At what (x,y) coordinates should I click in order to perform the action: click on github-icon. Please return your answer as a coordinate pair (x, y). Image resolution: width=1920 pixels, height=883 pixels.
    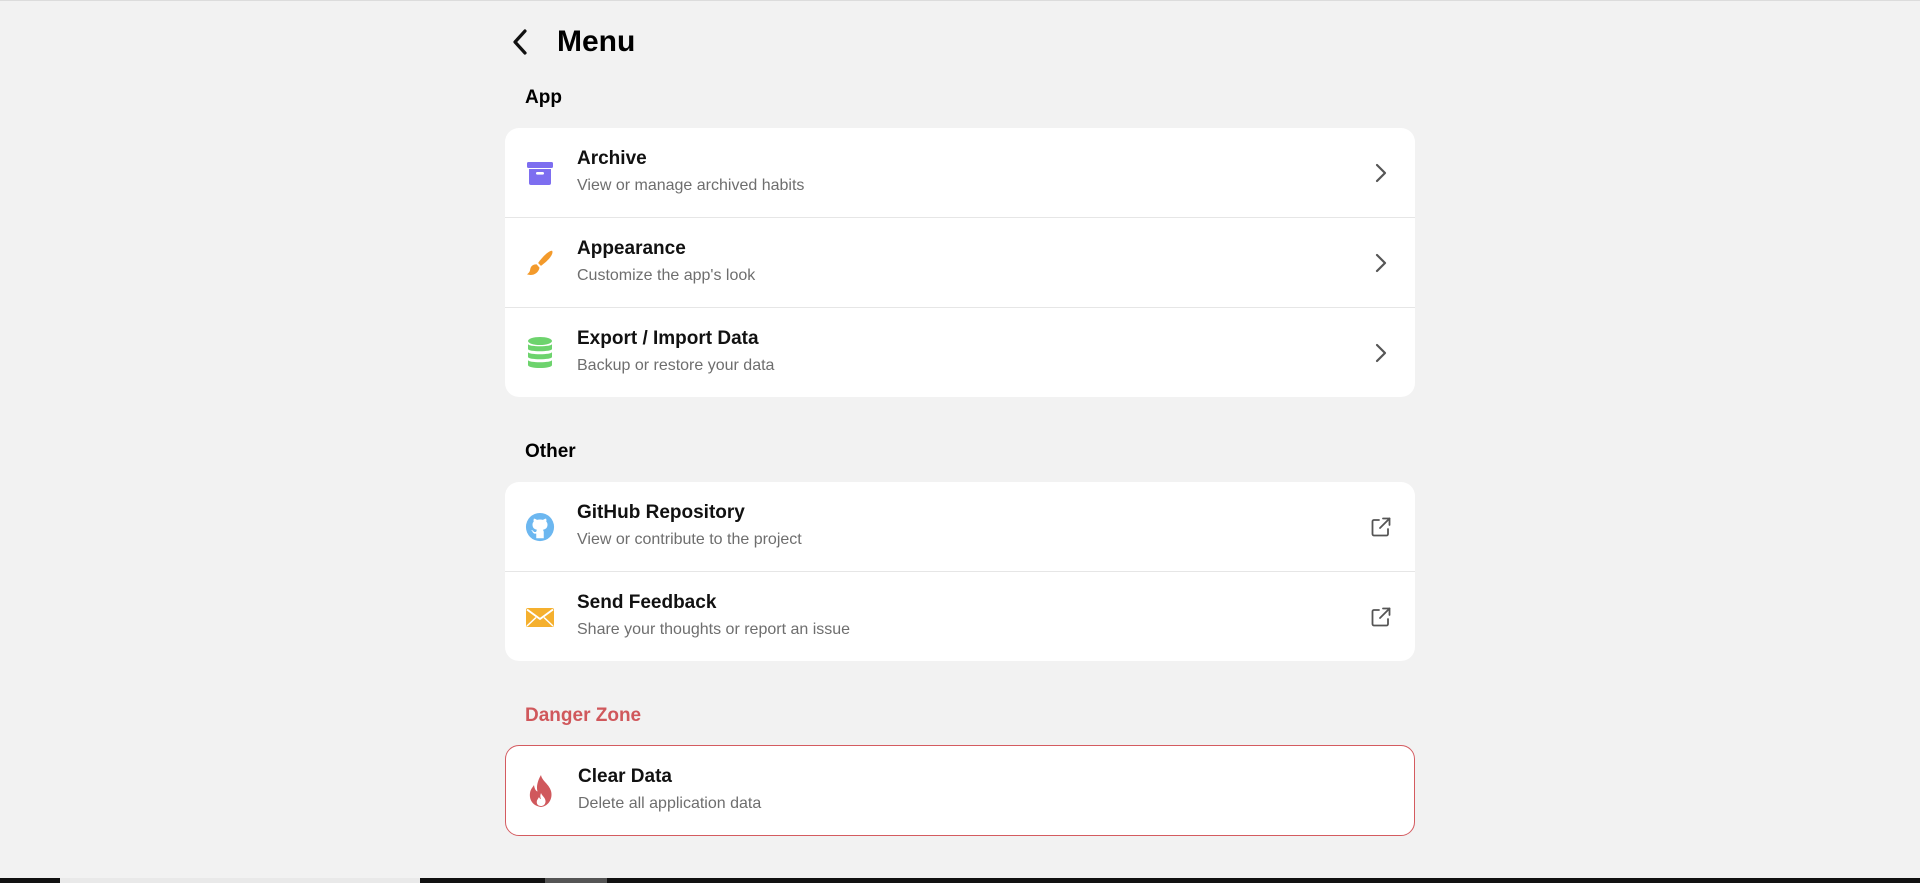
    Looking at the image, I should click on (540, 527).